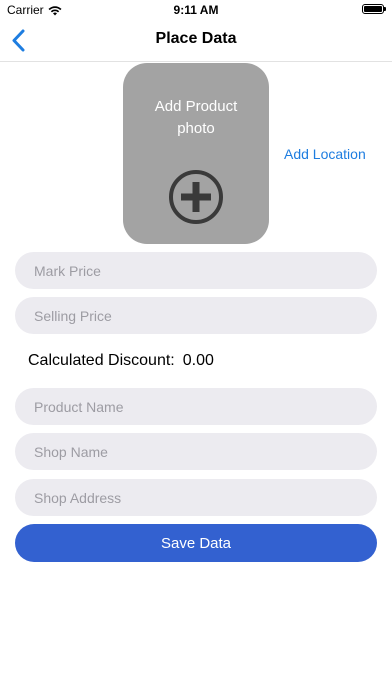  I want to click on status-bar: Carrier 9:11 AM, so click(196, 10).